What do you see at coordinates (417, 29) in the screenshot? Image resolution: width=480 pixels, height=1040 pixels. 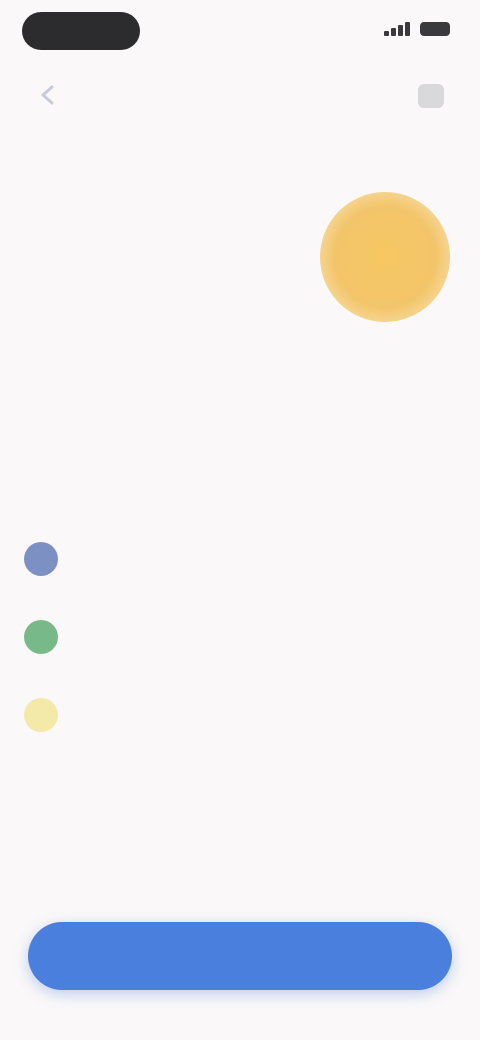 I see `status-indicators` at bounding box center [417, 29].